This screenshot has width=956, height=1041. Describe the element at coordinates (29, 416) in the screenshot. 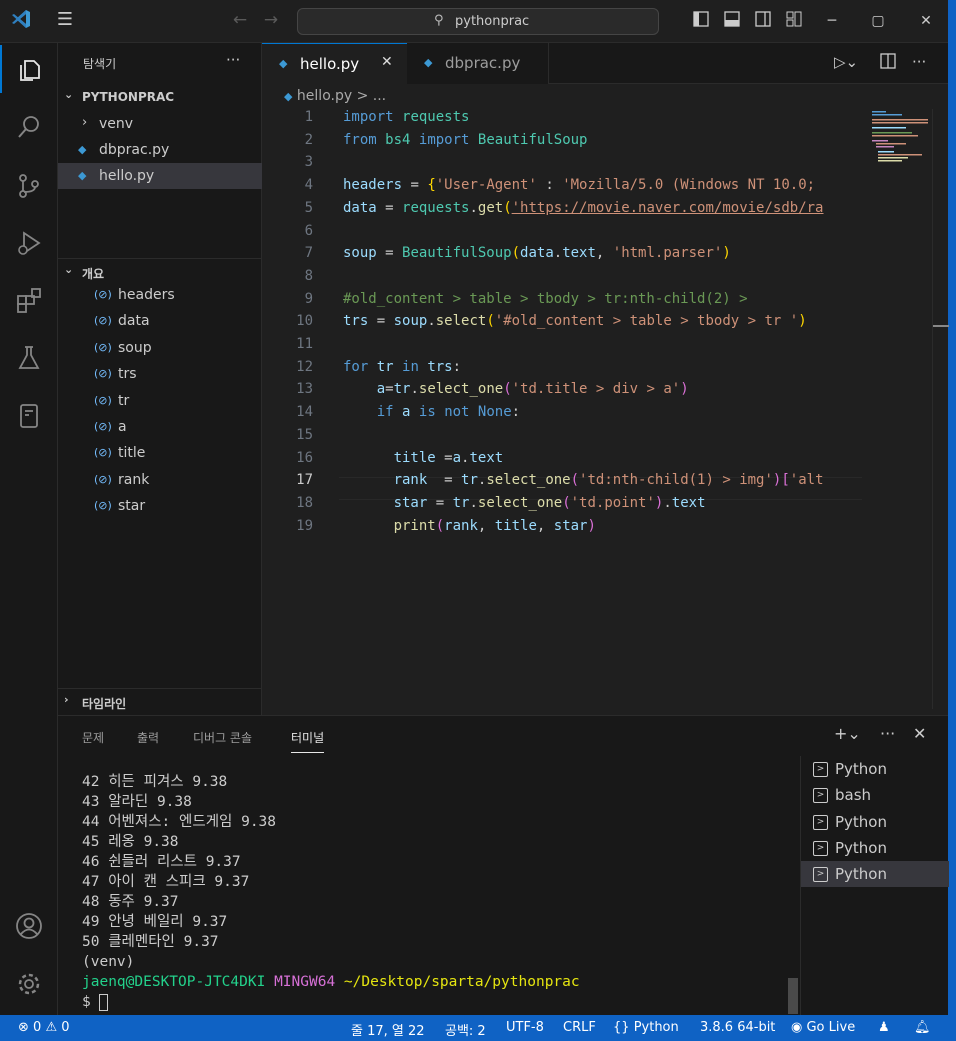

I see `remote-explorer-icon` at that location.